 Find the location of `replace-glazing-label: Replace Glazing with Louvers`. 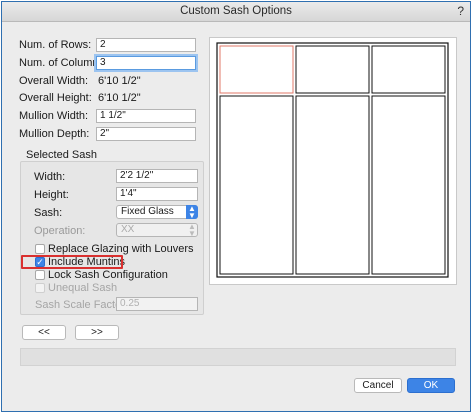

replace-glazing-label: Replace Glazing with Louvers is located at coordinates (121, 249).